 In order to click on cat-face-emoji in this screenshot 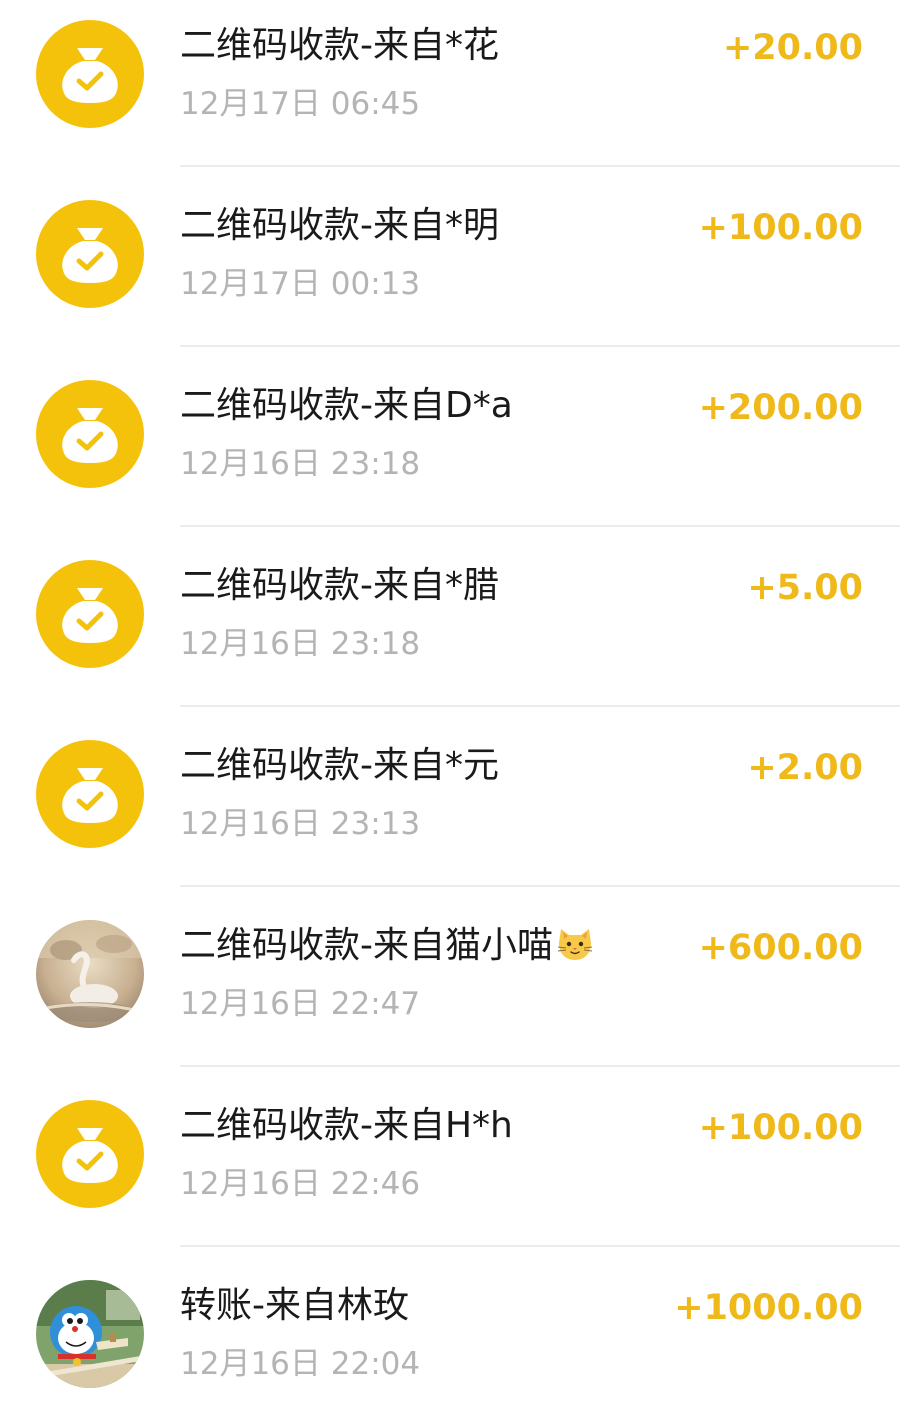, I will do `click(575, 943)`.